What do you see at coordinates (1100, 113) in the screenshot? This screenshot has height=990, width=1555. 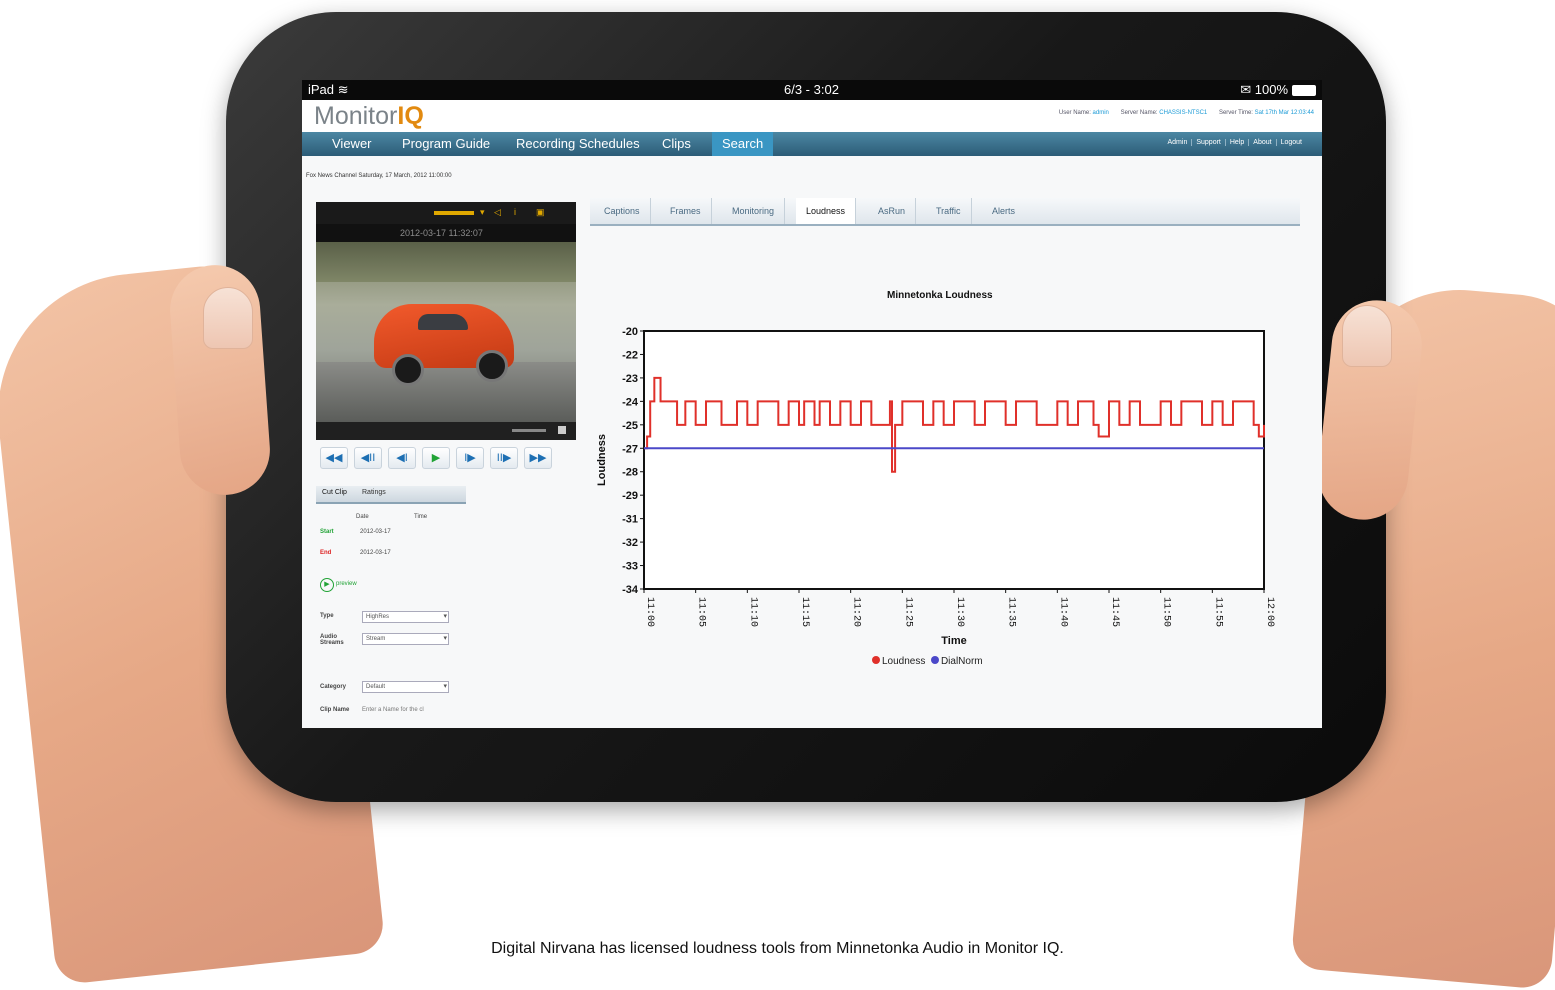 I see `user-name: admin` at bounding box center [1100, 113].